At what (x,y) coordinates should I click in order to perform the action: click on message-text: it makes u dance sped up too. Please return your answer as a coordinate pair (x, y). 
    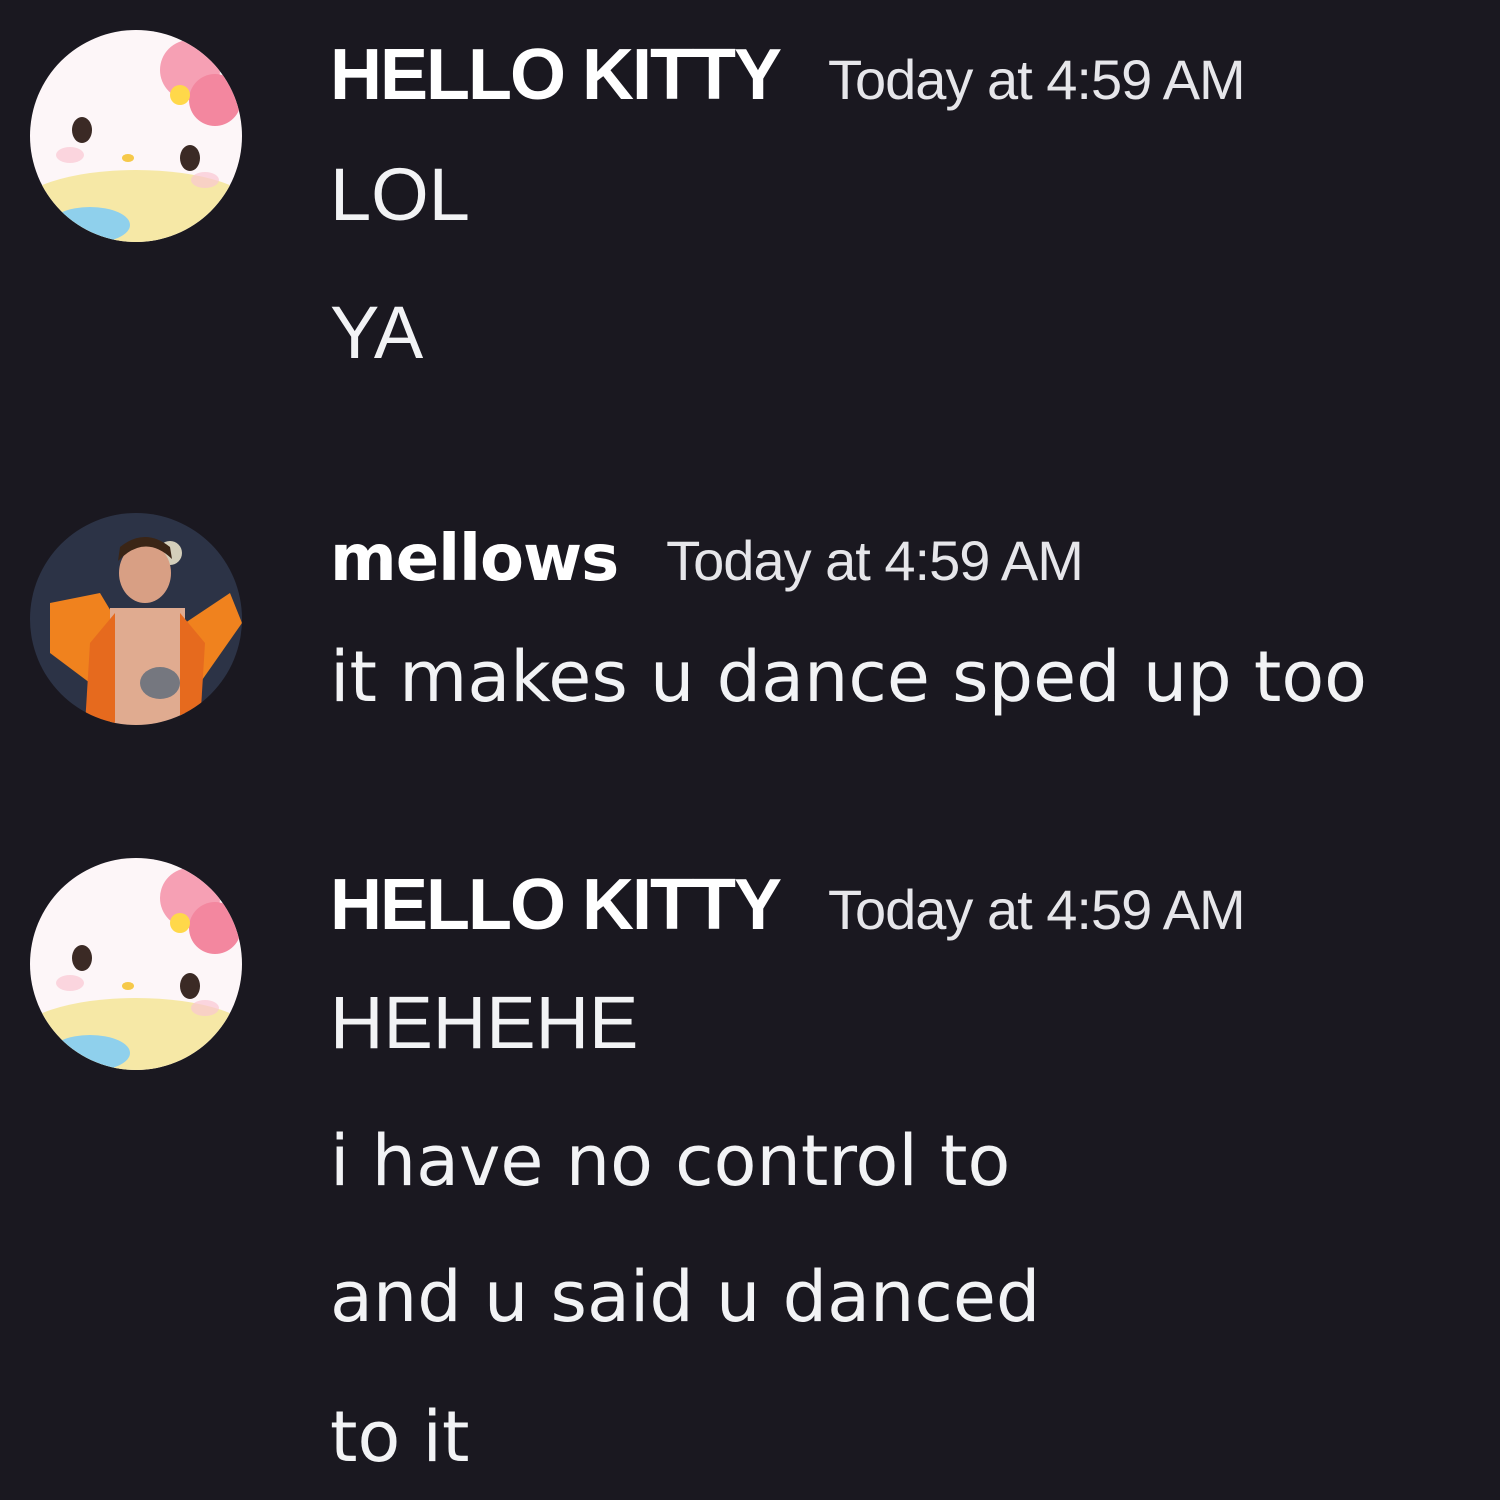
    Looking at the image, I should click on (848, 677).